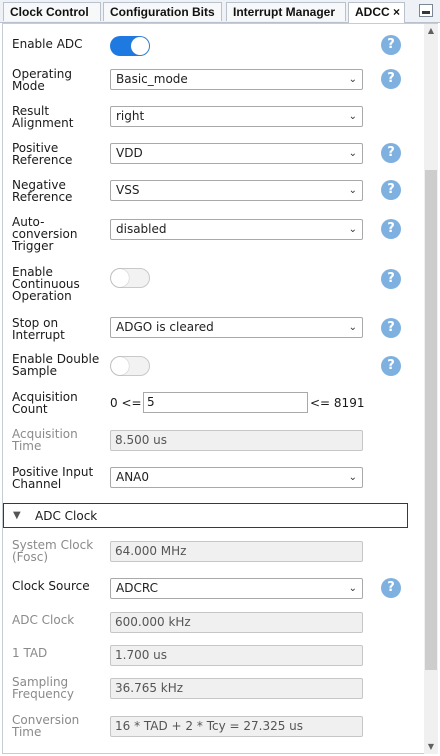  Describe the element at coordinates (236, 327) in the screenshot. I see `stop-on-interrupt-select: ADGO is cleared ⌄` at that location.